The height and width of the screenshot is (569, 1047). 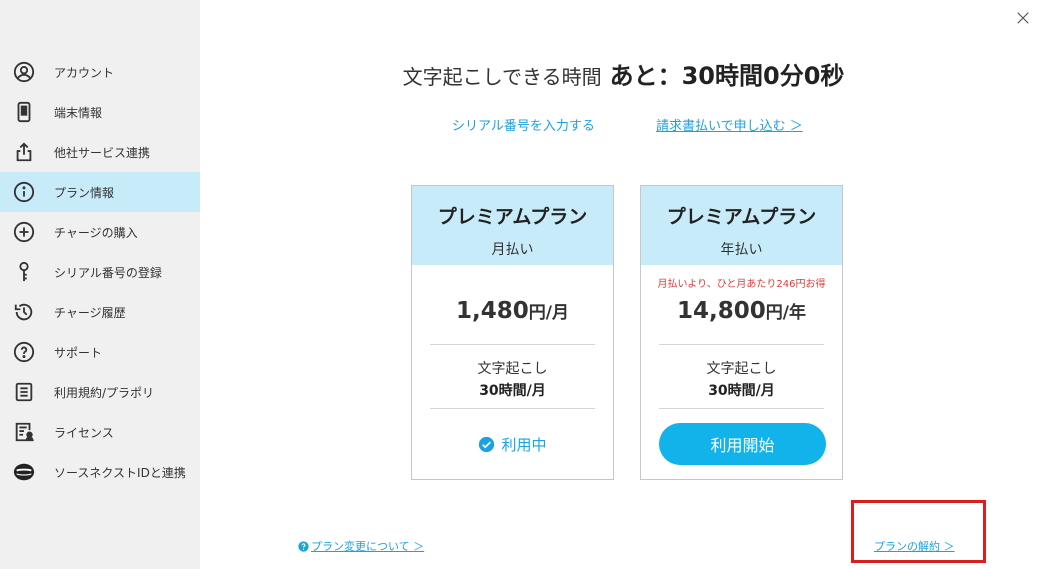 What do you see at coordinates (104, 392) in the screenshot?
I see `sidebar-item-label: 利用規約/プラポリ` at bounding box center [104, 392].